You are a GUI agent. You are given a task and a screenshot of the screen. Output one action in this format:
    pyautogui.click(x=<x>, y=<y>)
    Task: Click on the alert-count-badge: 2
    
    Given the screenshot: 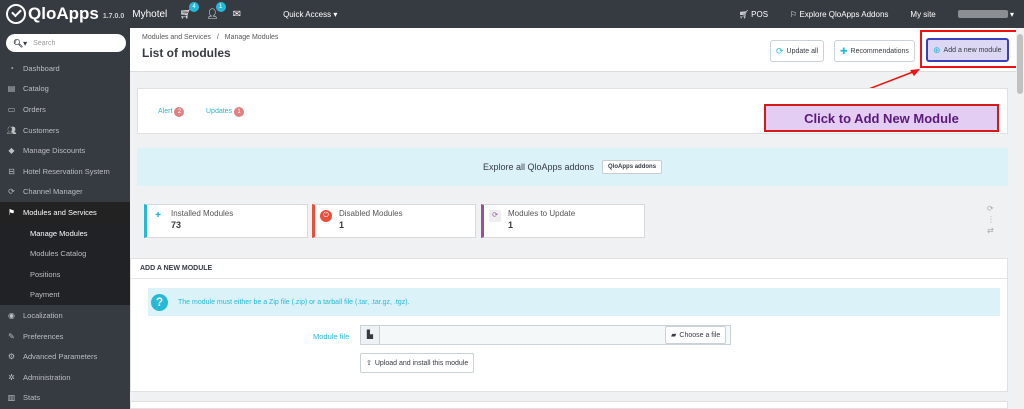 What is the action you would take?
    pyautogui.click(x=179, y=112)
    